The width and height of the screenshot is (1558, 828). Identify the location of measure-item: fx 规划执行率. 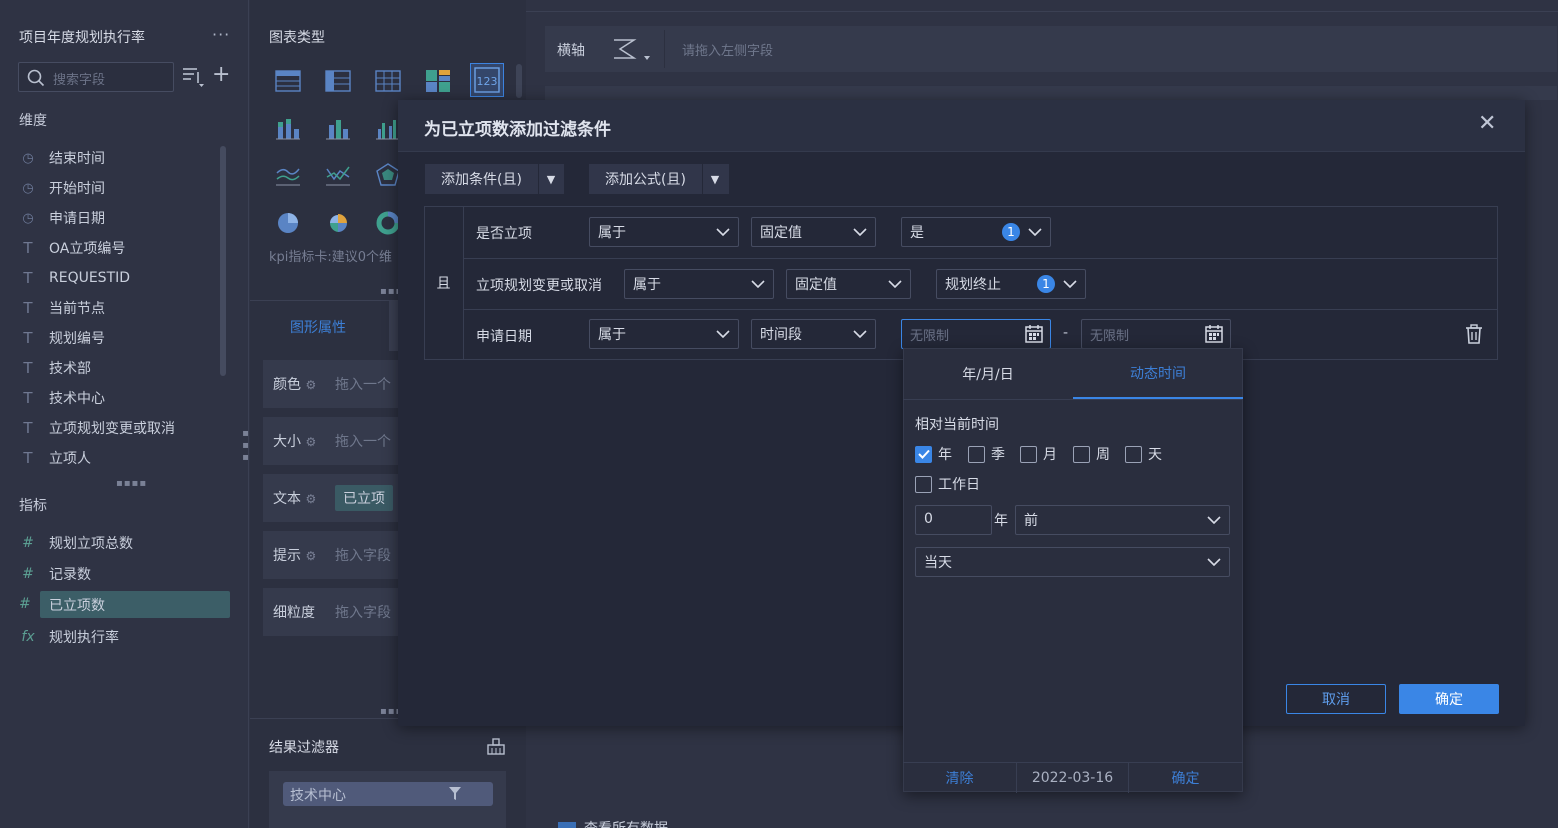
(124, 637).